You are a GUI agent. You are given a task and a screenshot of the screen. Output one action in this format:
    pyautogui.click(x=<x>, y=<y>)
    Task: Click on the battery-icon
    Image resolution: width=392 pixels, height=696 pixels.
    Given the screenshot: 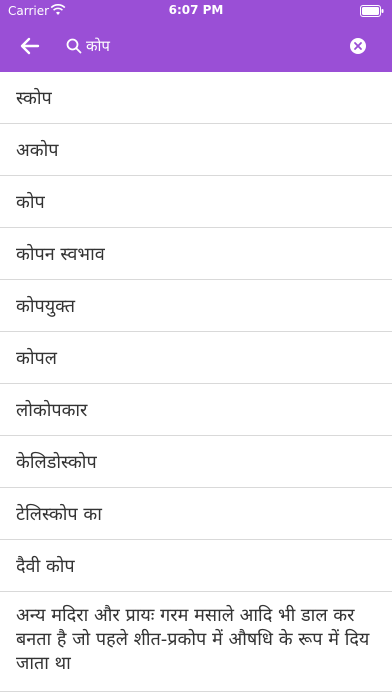 What is the action you would take?
    pyautogui.click(x=372, y=11)
    